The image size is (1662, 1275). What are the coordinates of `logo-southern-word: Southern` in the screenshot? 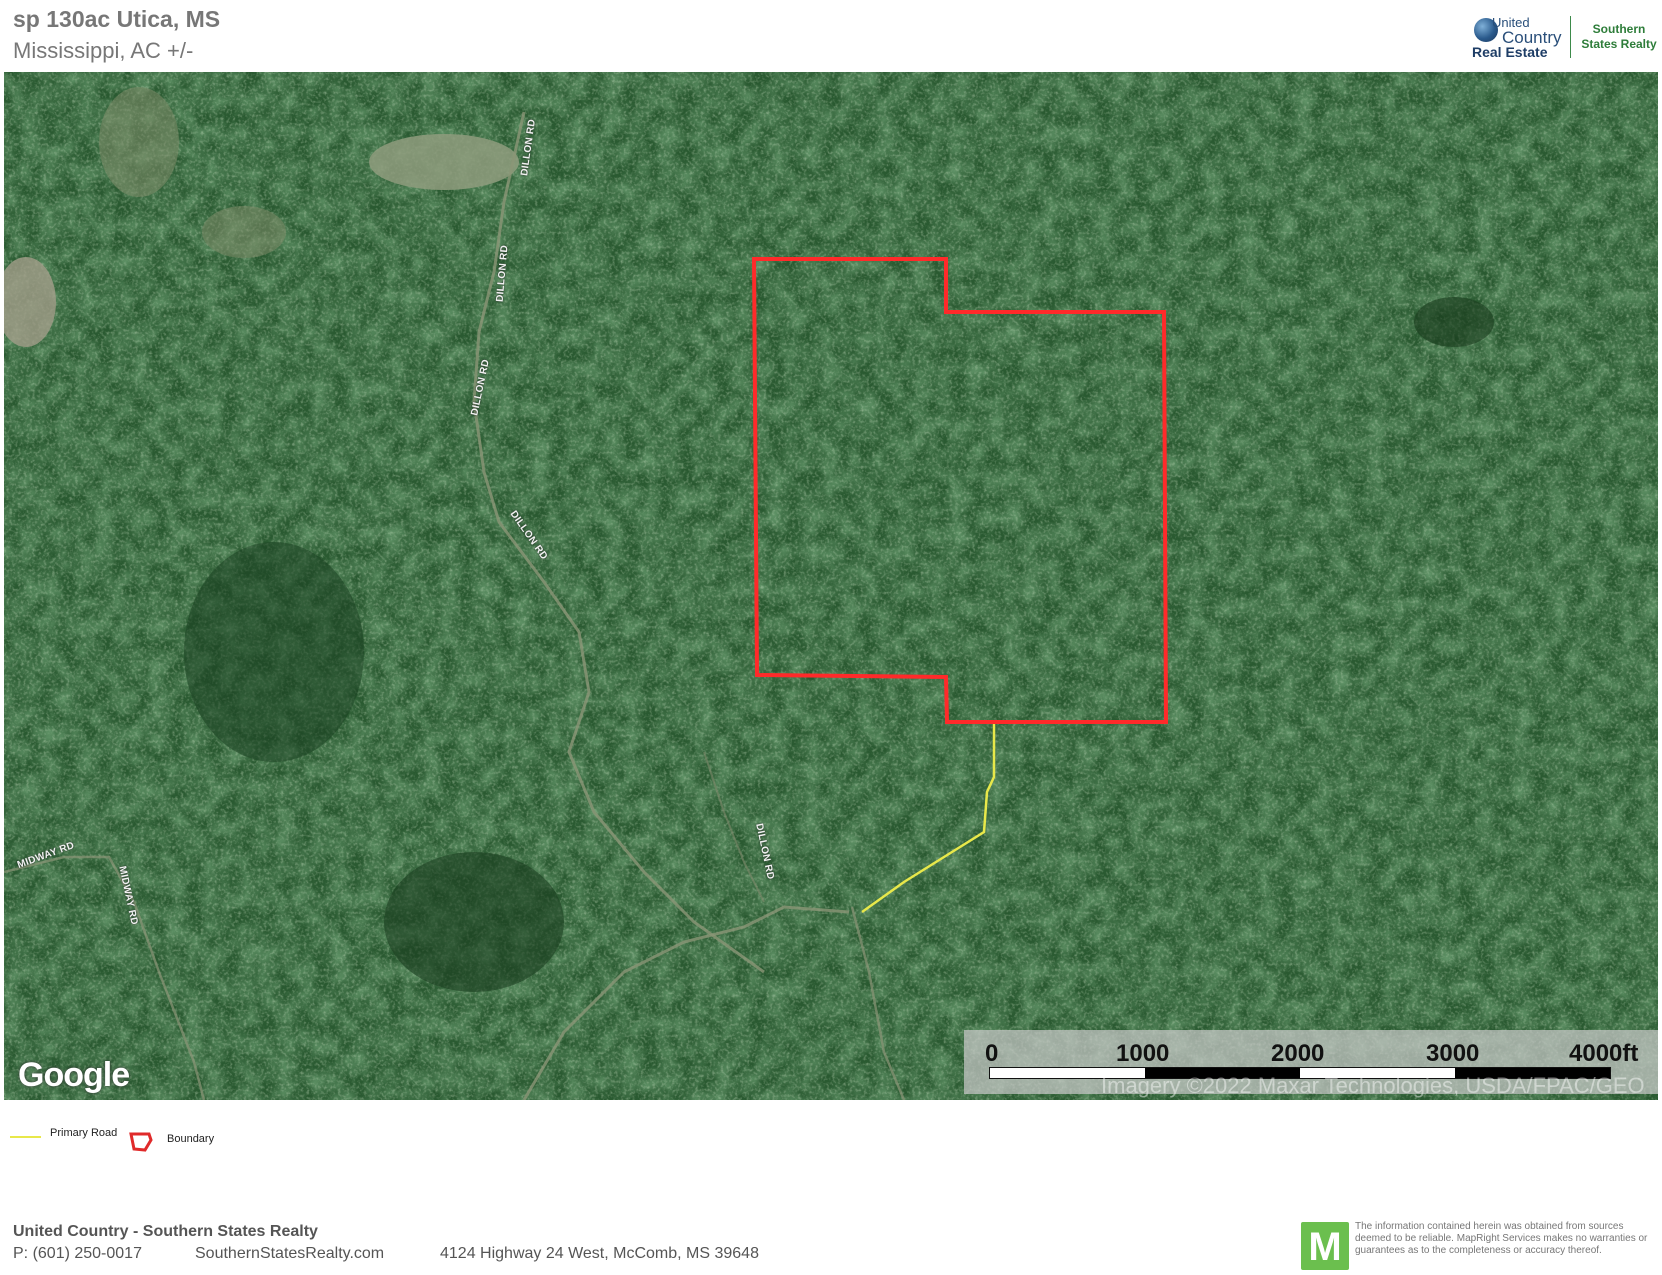 It's located at (1619, 29).